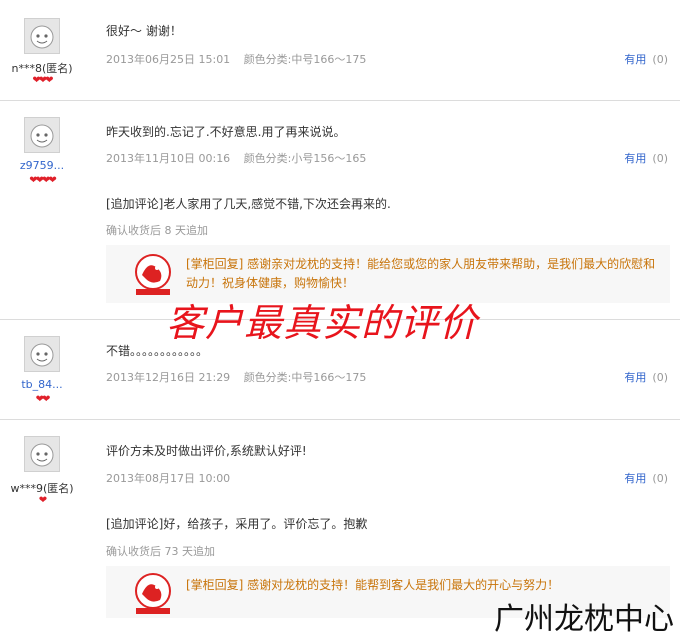 This screenshot has width=680, height=636. Describe the element at coordinates (241, 158) in the screenshot. I see `review-meta: 2013年11月10日 00:16 颜色分类:小号156～165` at that location.